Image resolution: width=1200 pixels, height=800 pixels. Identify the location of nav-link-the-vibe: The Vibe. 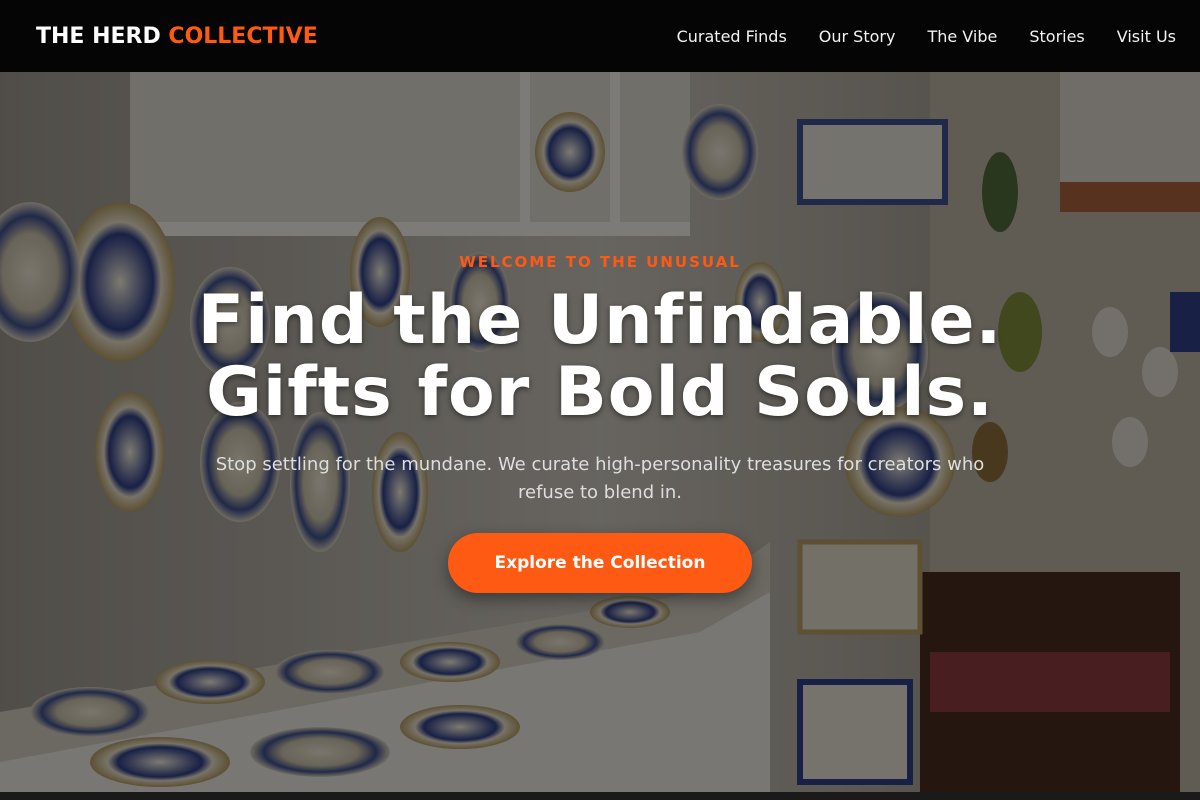
(962, 36).